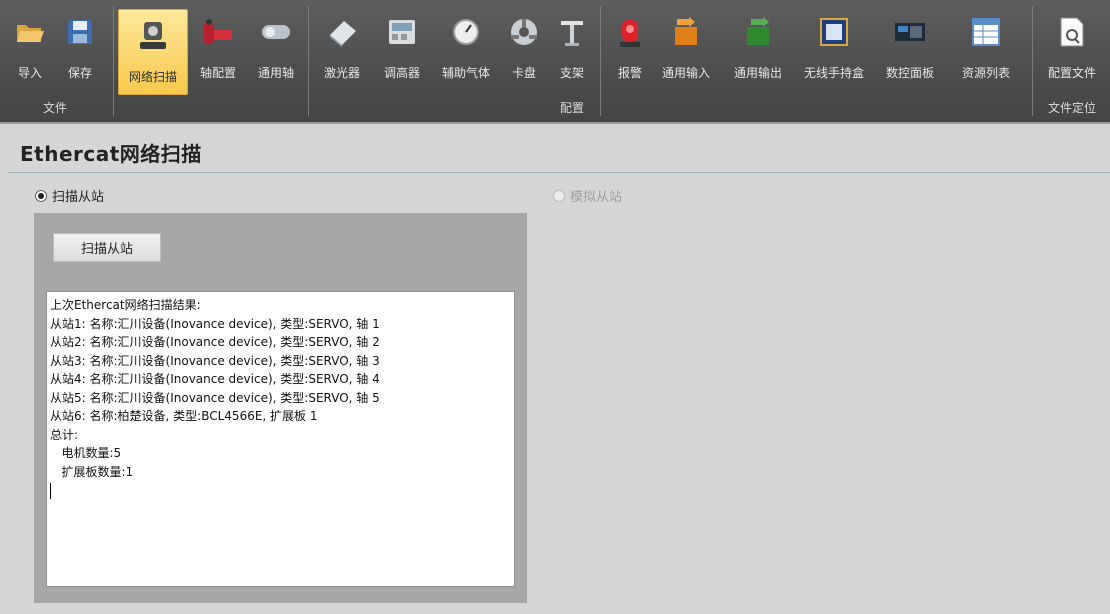 Image resolution: width=1110 pixels, height=614 pixels. What do you see at coordinates (629, 73) in the screenshot?
I see `alarm-label: 报警` at bounding box center [629, 73].